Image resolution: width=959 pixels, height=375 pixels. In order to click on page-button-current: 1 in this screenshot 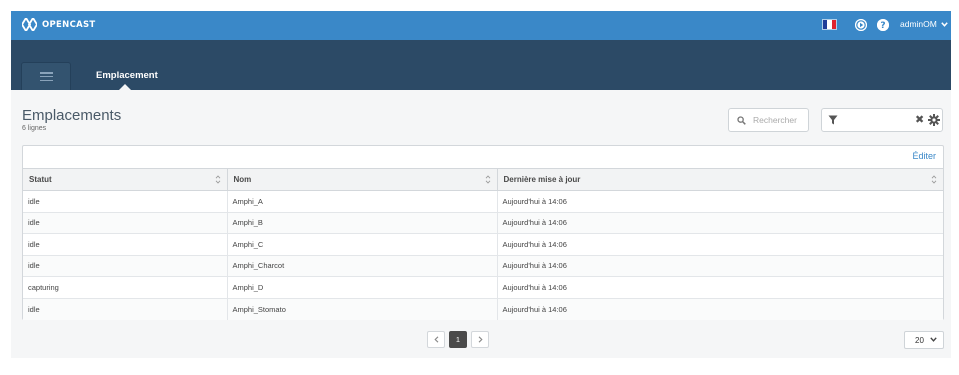, I will do `click(458, 339)`.